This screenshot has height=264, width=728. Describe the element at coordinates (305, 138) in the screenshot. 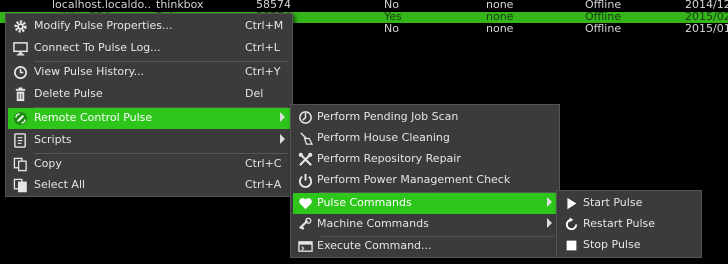

I see `broom-icon` at that location.